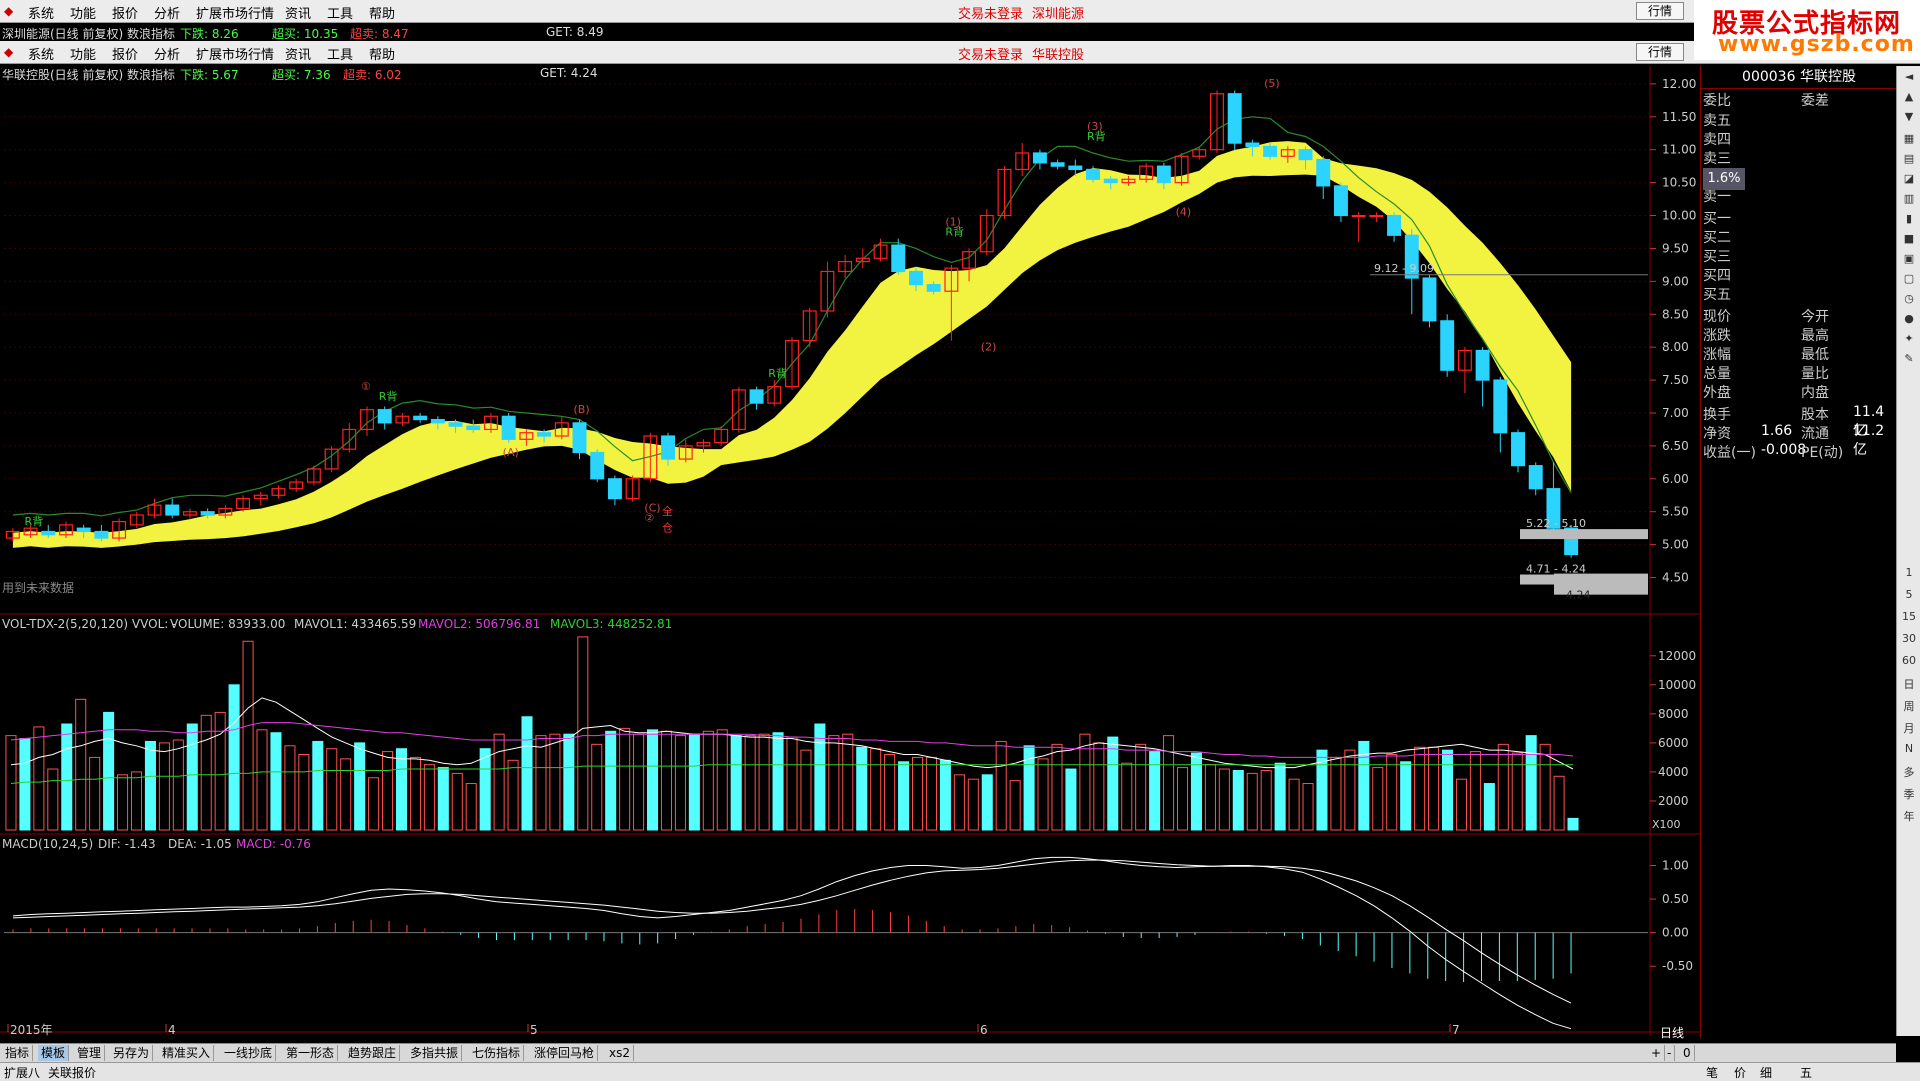 The image size is (1920, 1081). Describe the element at coordinates (1909, 319) in the screenshot. I see `pin-icon: ●` at that location.